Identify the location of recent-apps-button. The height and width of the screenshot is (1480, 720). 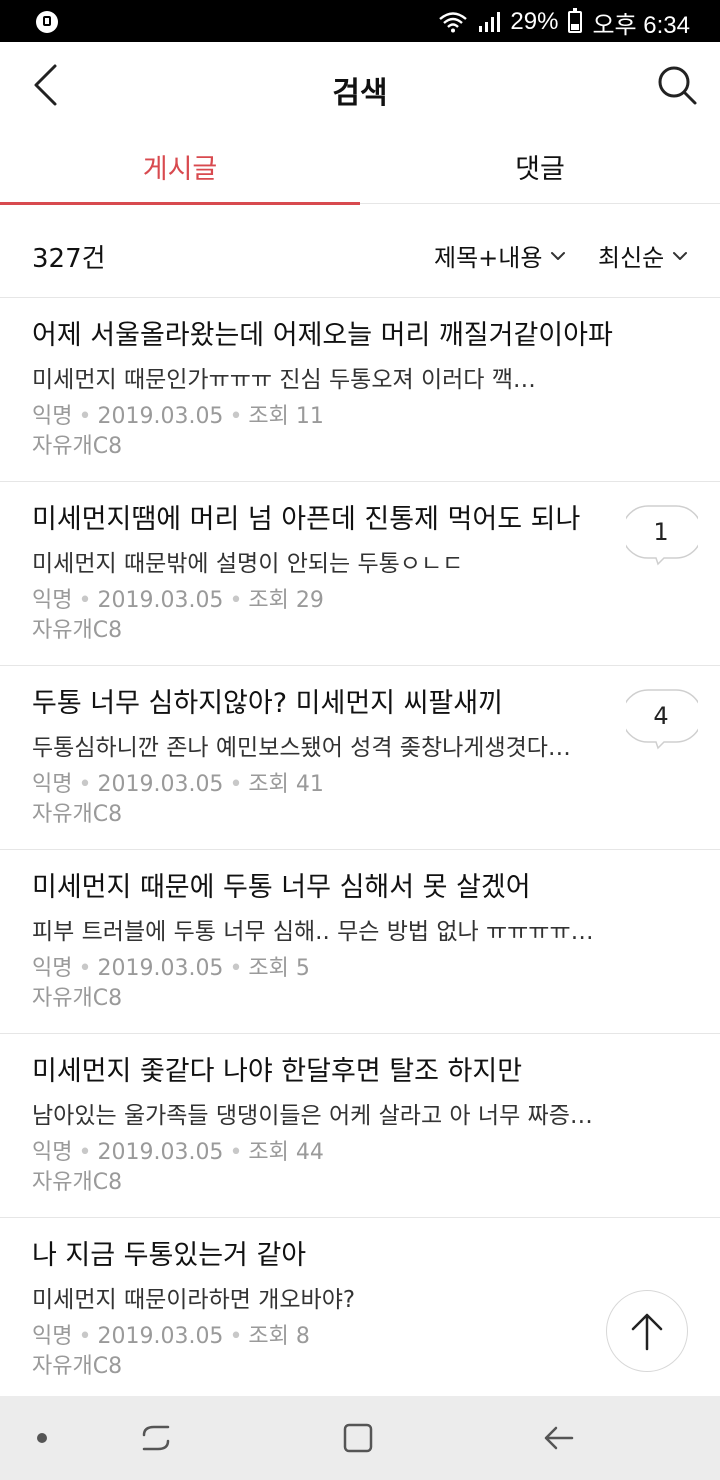
(156, 1438).